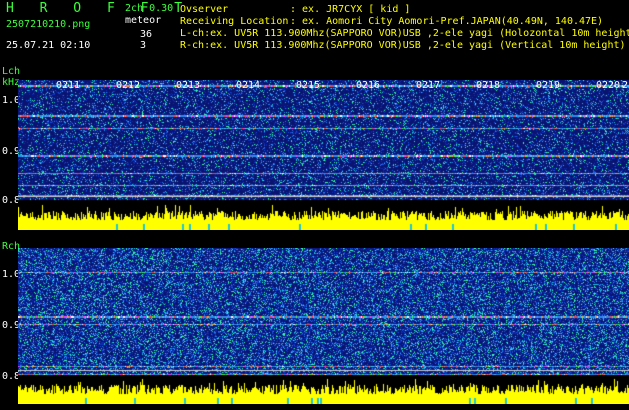 This screenshot has height=410, width=629. I want to click on observer-value: : ex. JR7CYX [ kid ], so click(350, 9).